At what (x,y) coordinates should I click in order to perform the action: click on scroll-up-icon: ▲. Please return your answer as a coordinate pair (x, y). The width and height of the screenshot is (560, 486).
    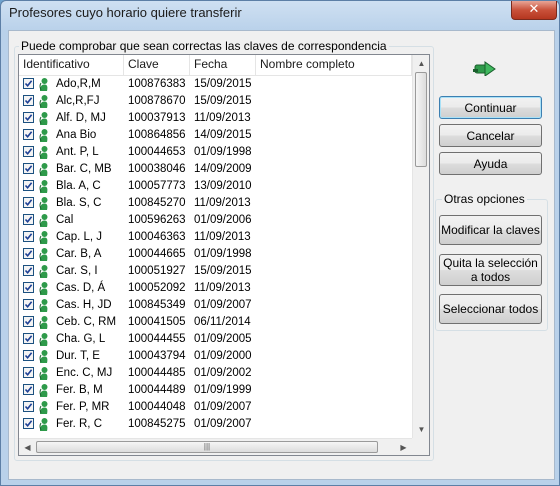
    Looking at the image, I should click on (421, 63).